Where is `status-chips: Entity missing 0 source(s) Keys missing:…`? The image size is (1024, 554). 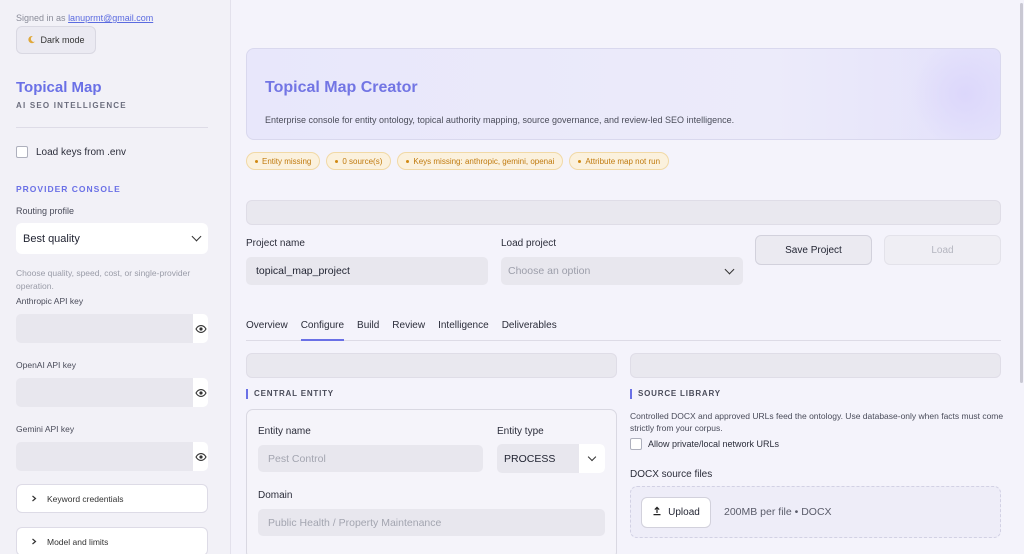
status-chips: Entity missing 0 source(s) Keys missing:… is located at coordinates (458, 161).